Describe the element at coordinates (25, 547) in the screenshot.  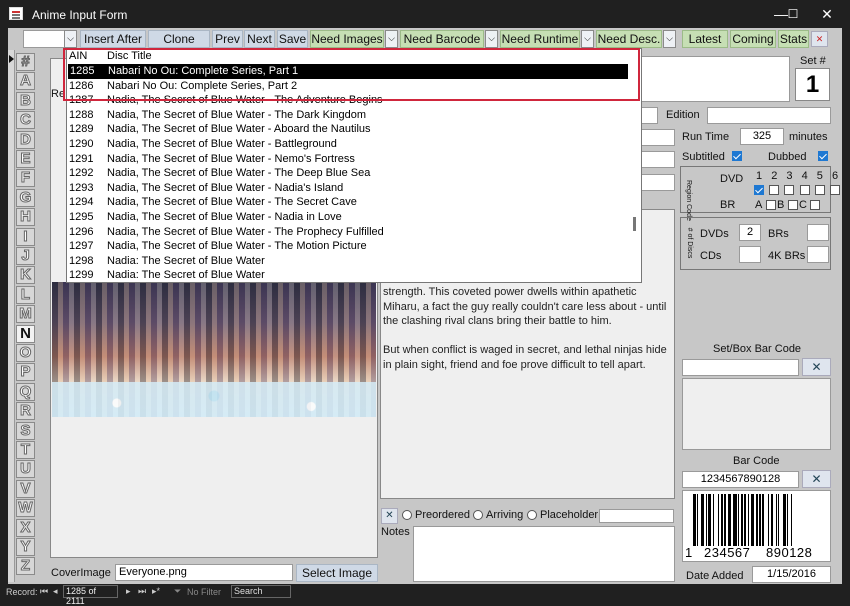
I see `alphabet-button-y: Y` at that location.